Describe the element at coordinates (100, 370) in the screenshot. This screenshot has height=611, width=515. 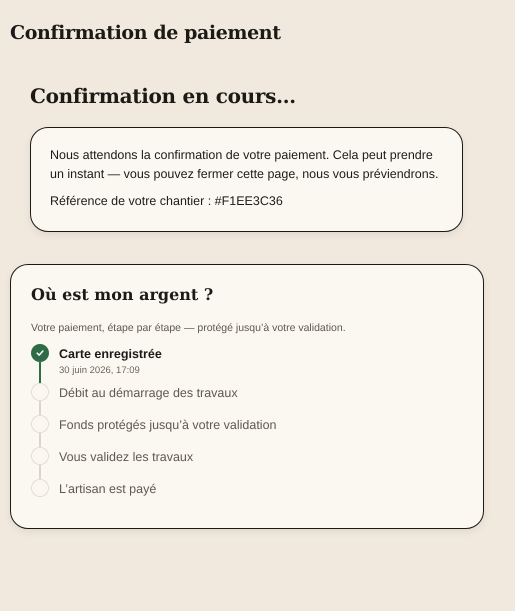
I see `step-date: 30 juin 2026, 17:09` at that location.